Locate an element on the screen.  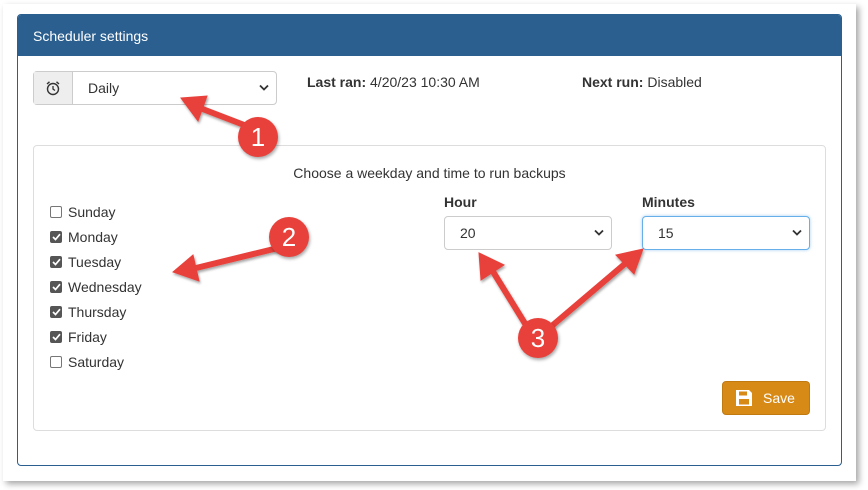
frequency-select-group: Daily is located at coordinates (155, 88).